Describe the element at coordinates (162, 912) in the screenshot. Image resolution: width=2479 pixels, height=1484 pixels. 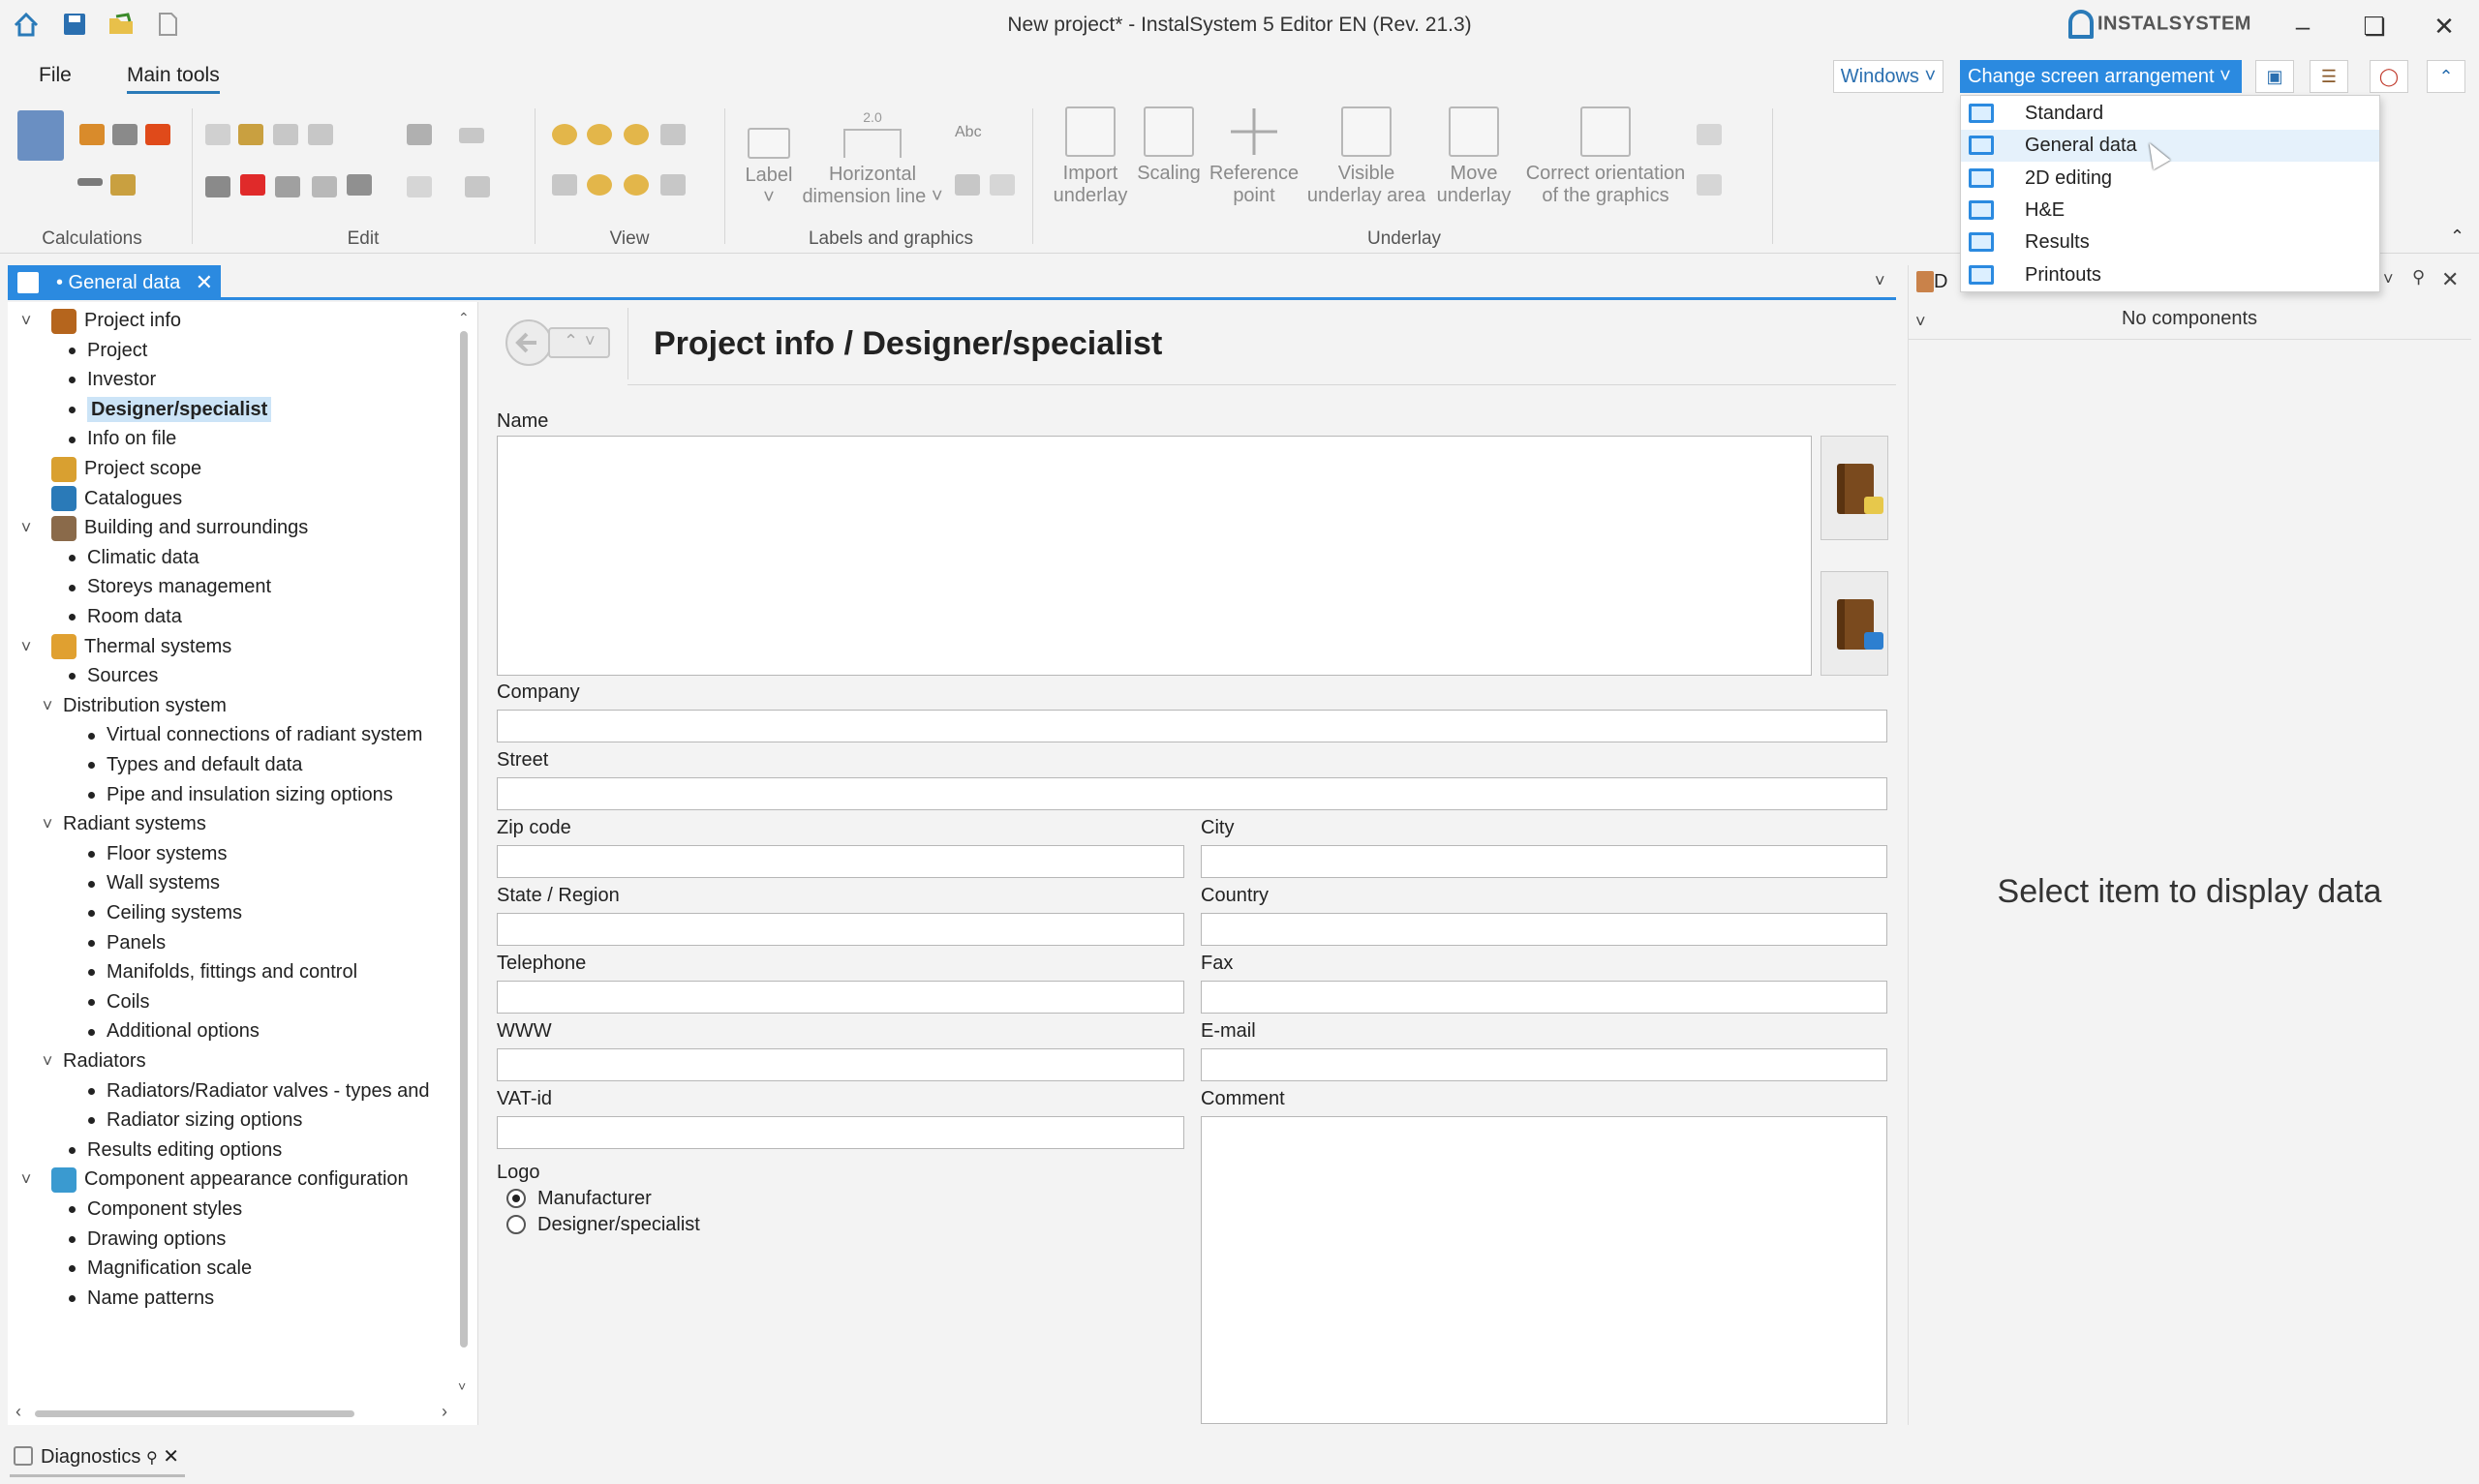
I see `tree-item: Ceiling systems` at that location.